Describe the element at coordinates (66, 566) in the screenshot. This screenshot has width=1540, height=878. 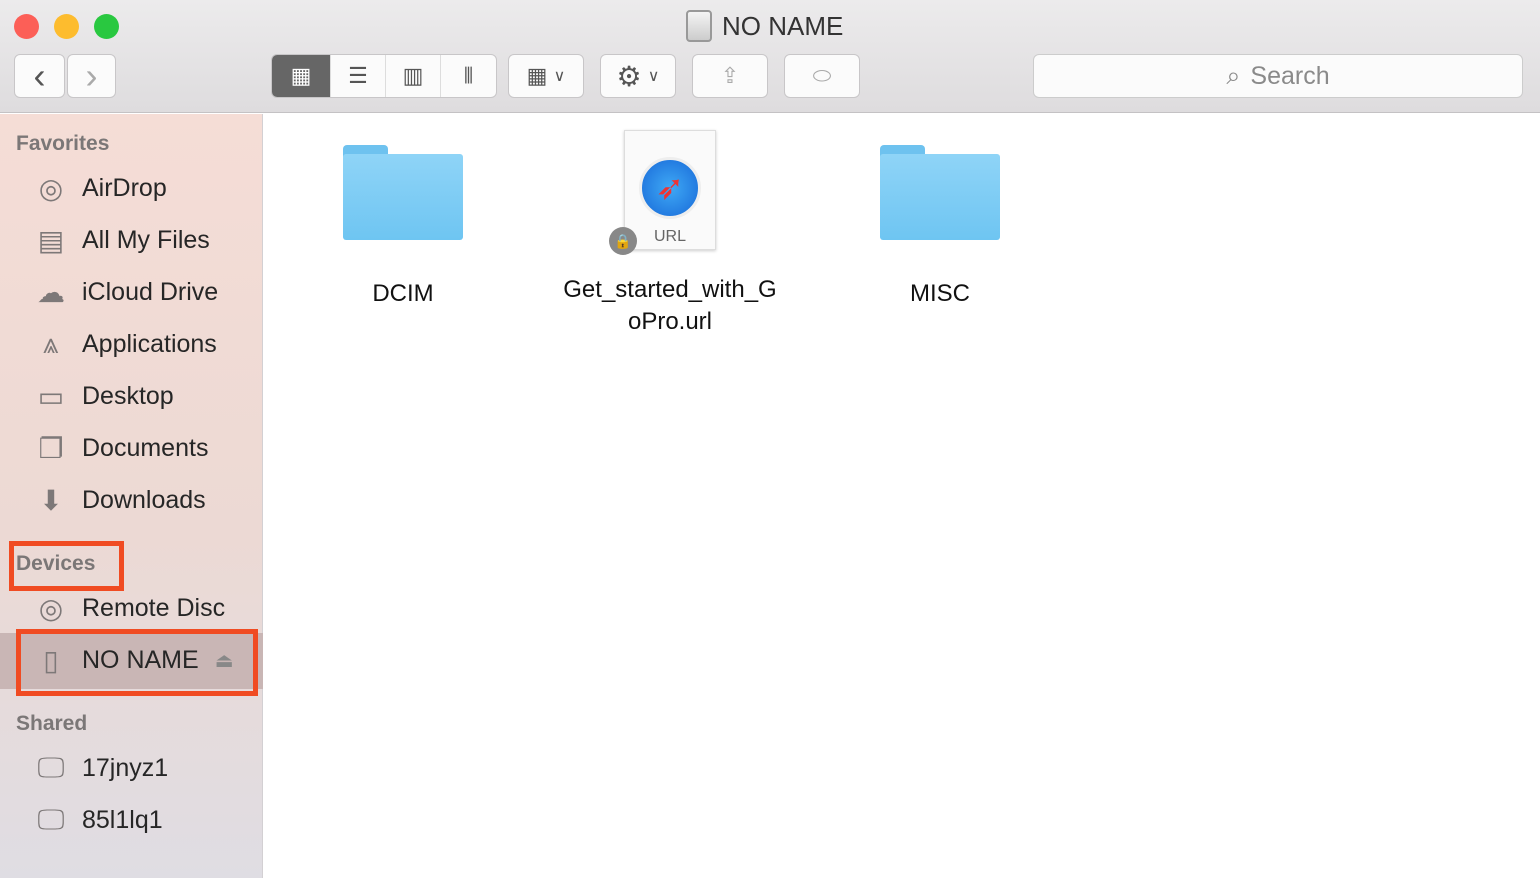
I see `highlight-box-devices` at that location.